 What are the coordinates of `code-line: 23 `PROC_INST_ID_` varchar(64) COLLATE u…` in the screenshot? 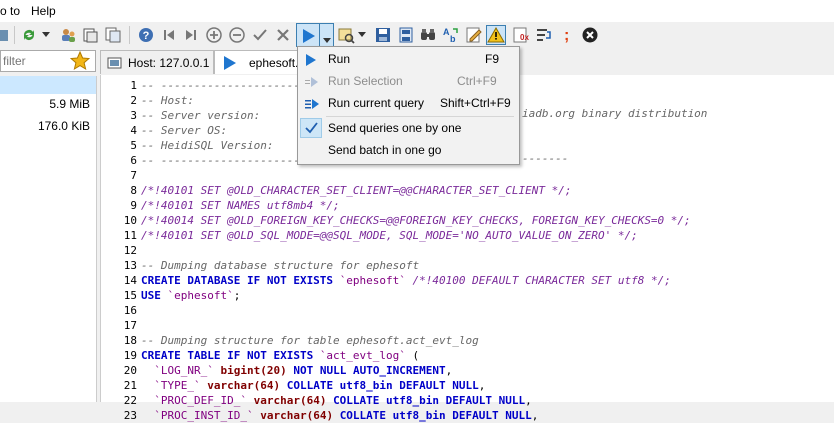 It's located at (467, 415).